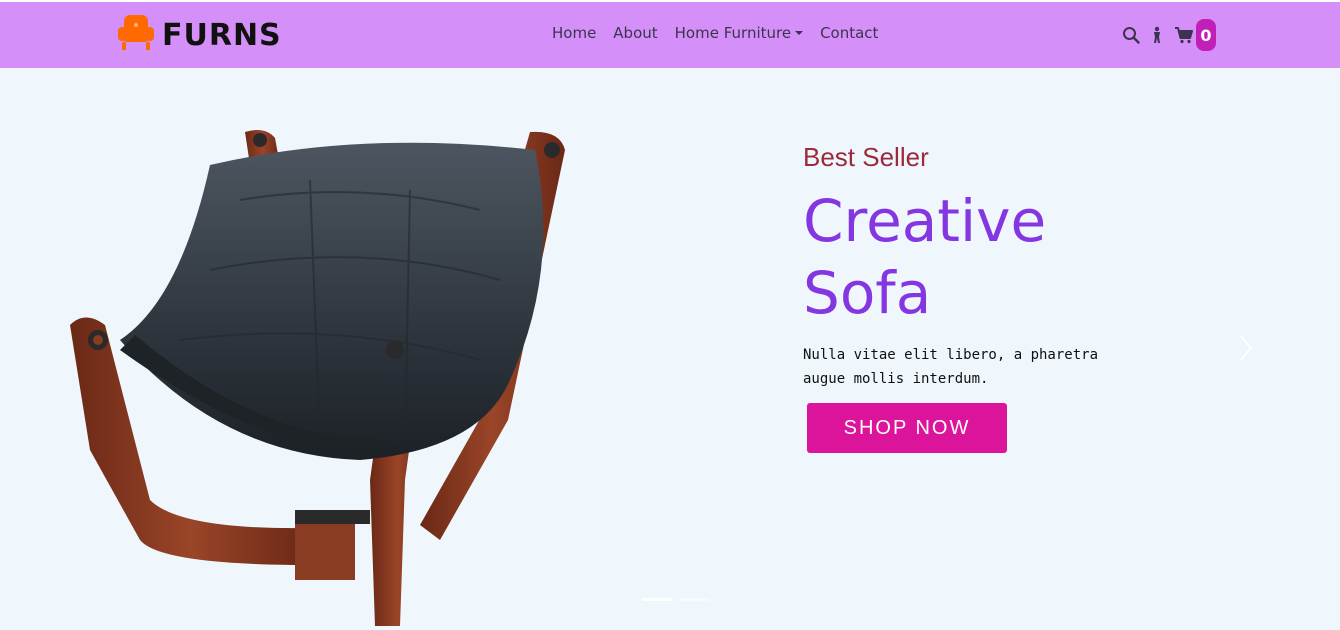 This screenshot has width=1340, height=630. I want to click on hero-headline-line1: Creative, so click(925, 221).